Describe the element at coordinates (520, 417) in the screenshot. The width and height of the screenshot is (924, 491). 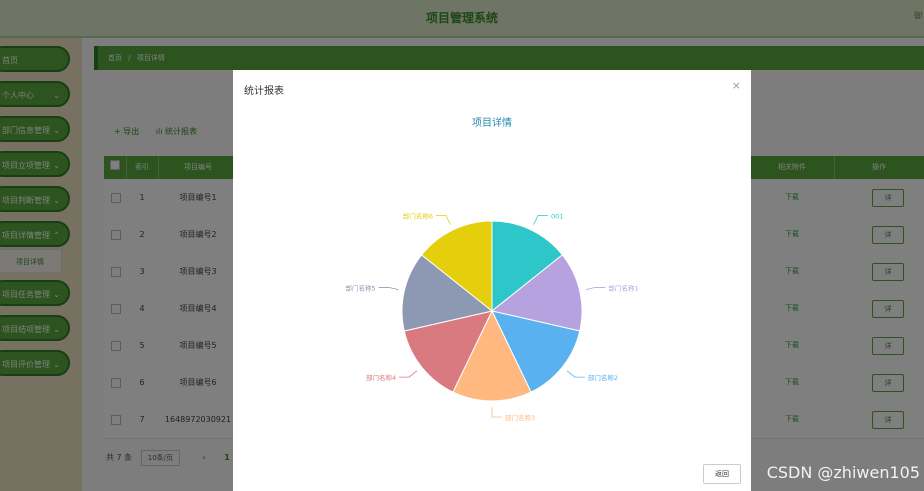
I see `slice-label: 部门名称3` at that location.